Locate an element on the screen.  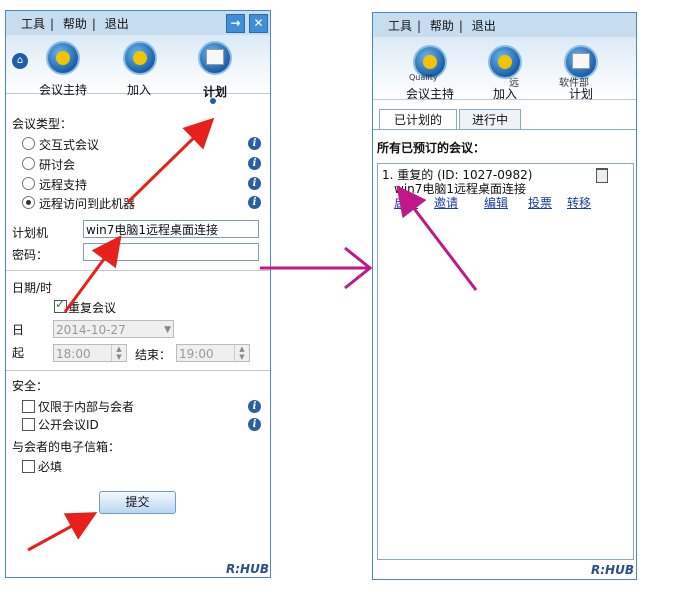
check-icon: ✓ is located at coordinates (60, 304).